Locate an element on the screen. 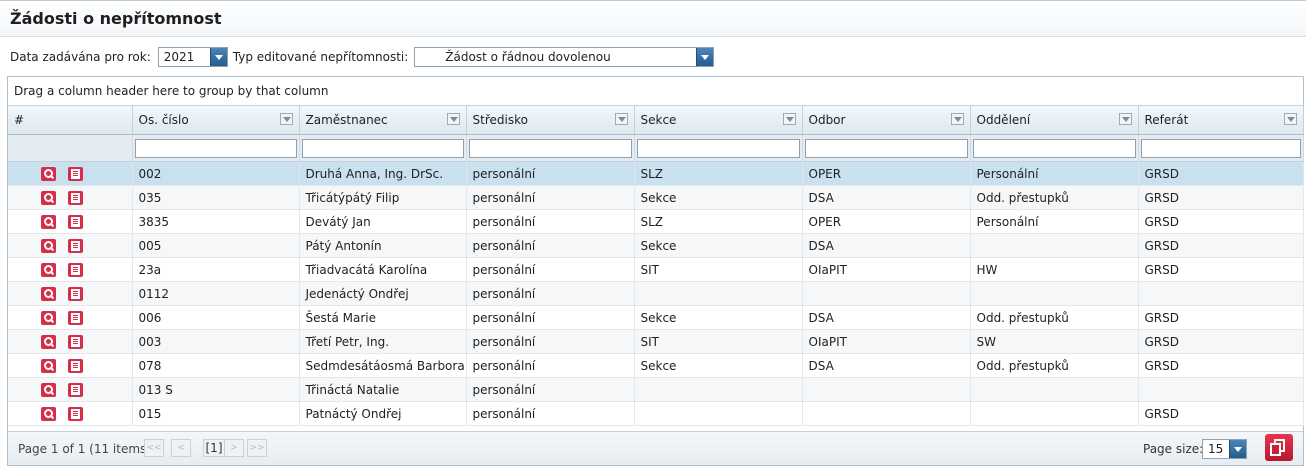  prev-page-button: < is located at coordinates (181, 448).